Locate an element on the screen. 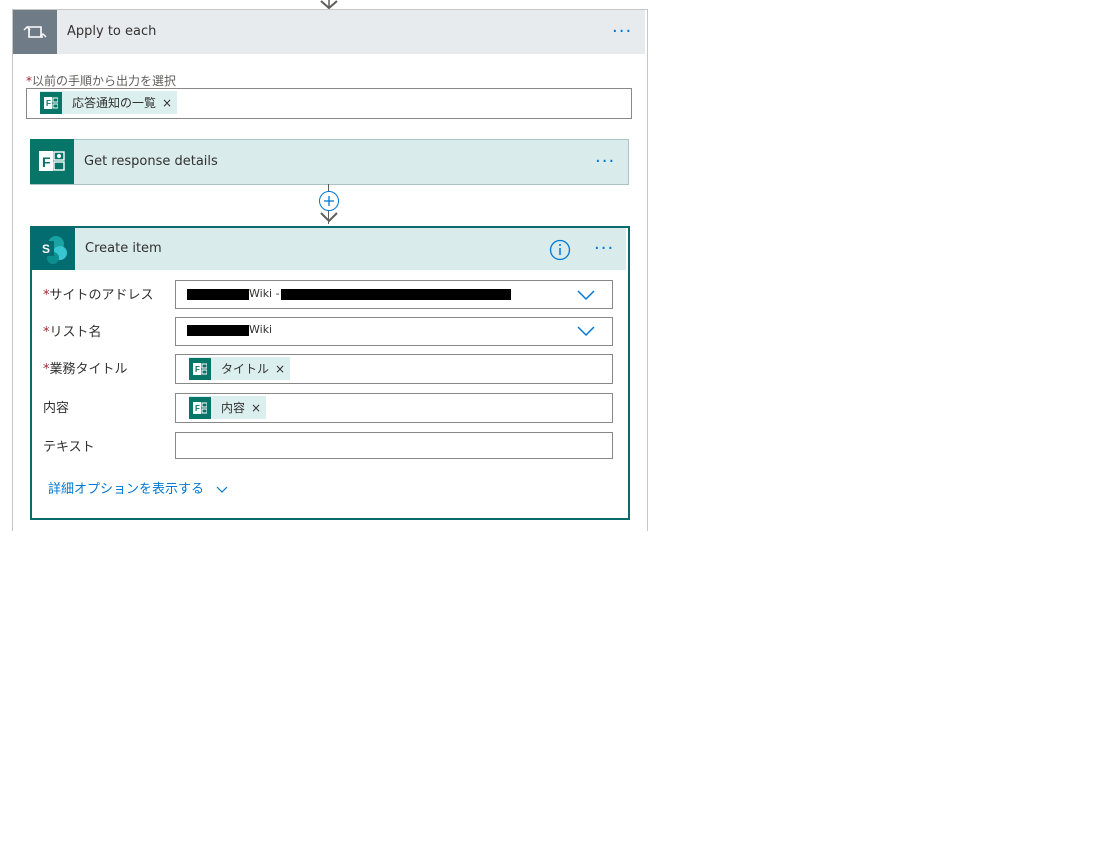 Image resolution: width=1116 pixels, height=844 pixels. create-item-more-options-button: ··· is located at coordinates (604, 249).